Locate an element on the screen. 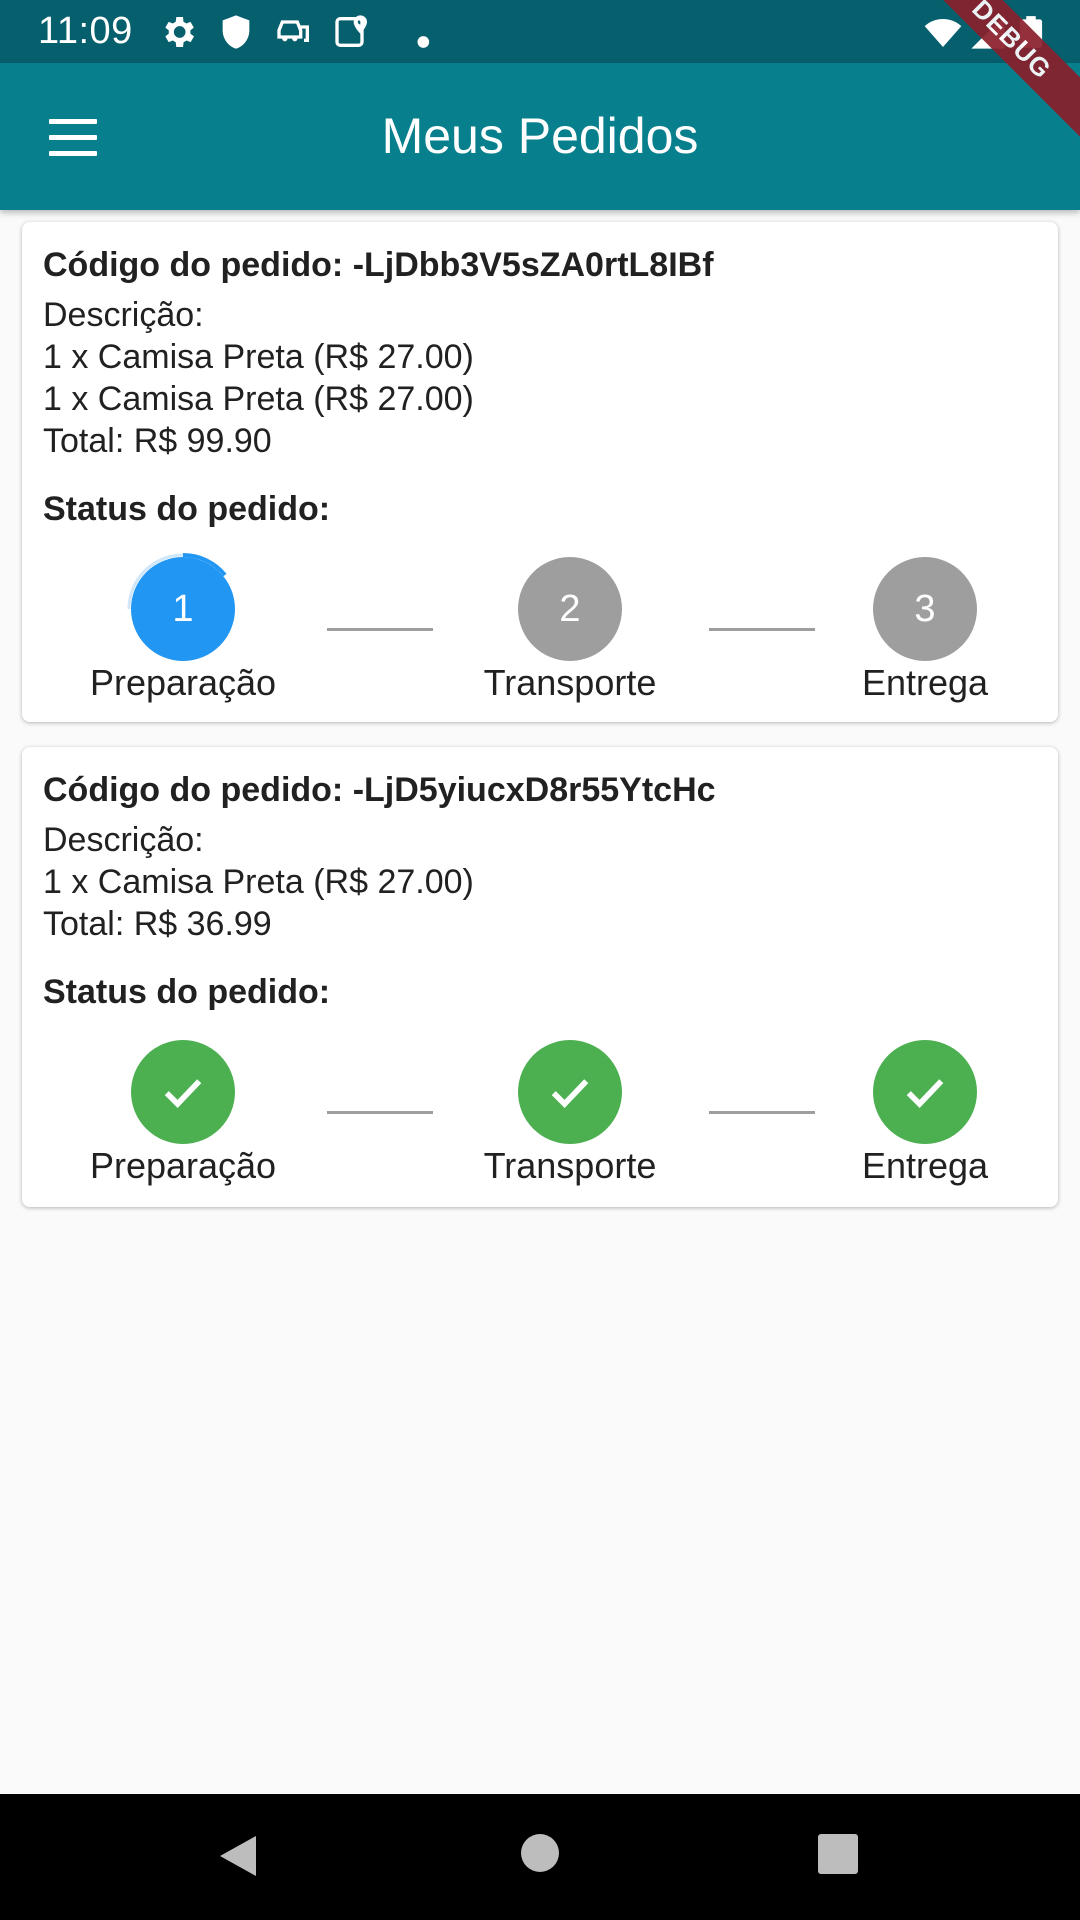  step-entrega-circle is located at coordinates (925, 1092).